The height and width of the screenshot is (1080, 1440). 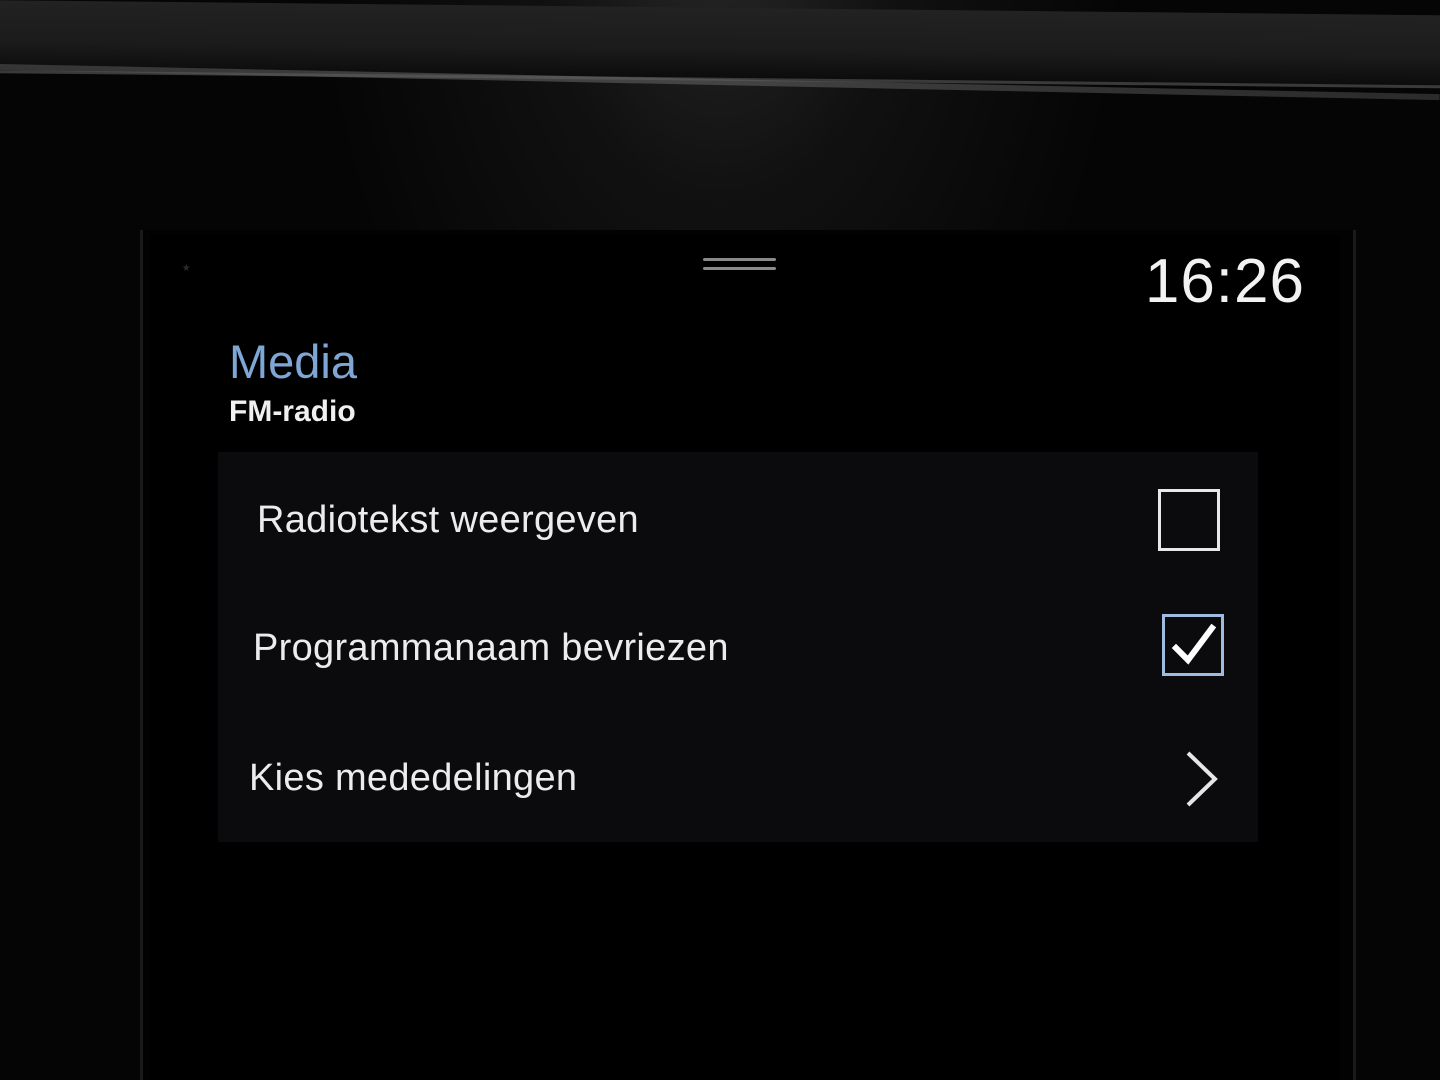 What do you see at coordinates (1189, 520) in the screenshot?
I see `radiotext-checkbox` at bounding box center [1189, 520].